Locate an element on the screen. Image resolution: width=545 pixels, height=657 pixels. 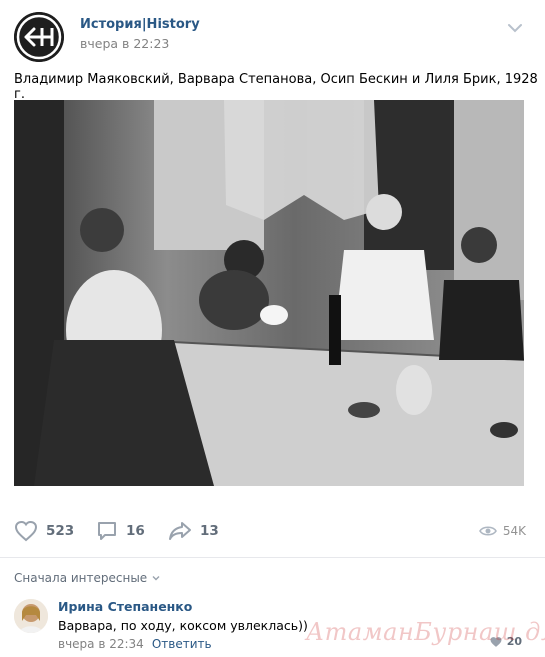
views-counter: 54K is located at coordinates (502, 531).